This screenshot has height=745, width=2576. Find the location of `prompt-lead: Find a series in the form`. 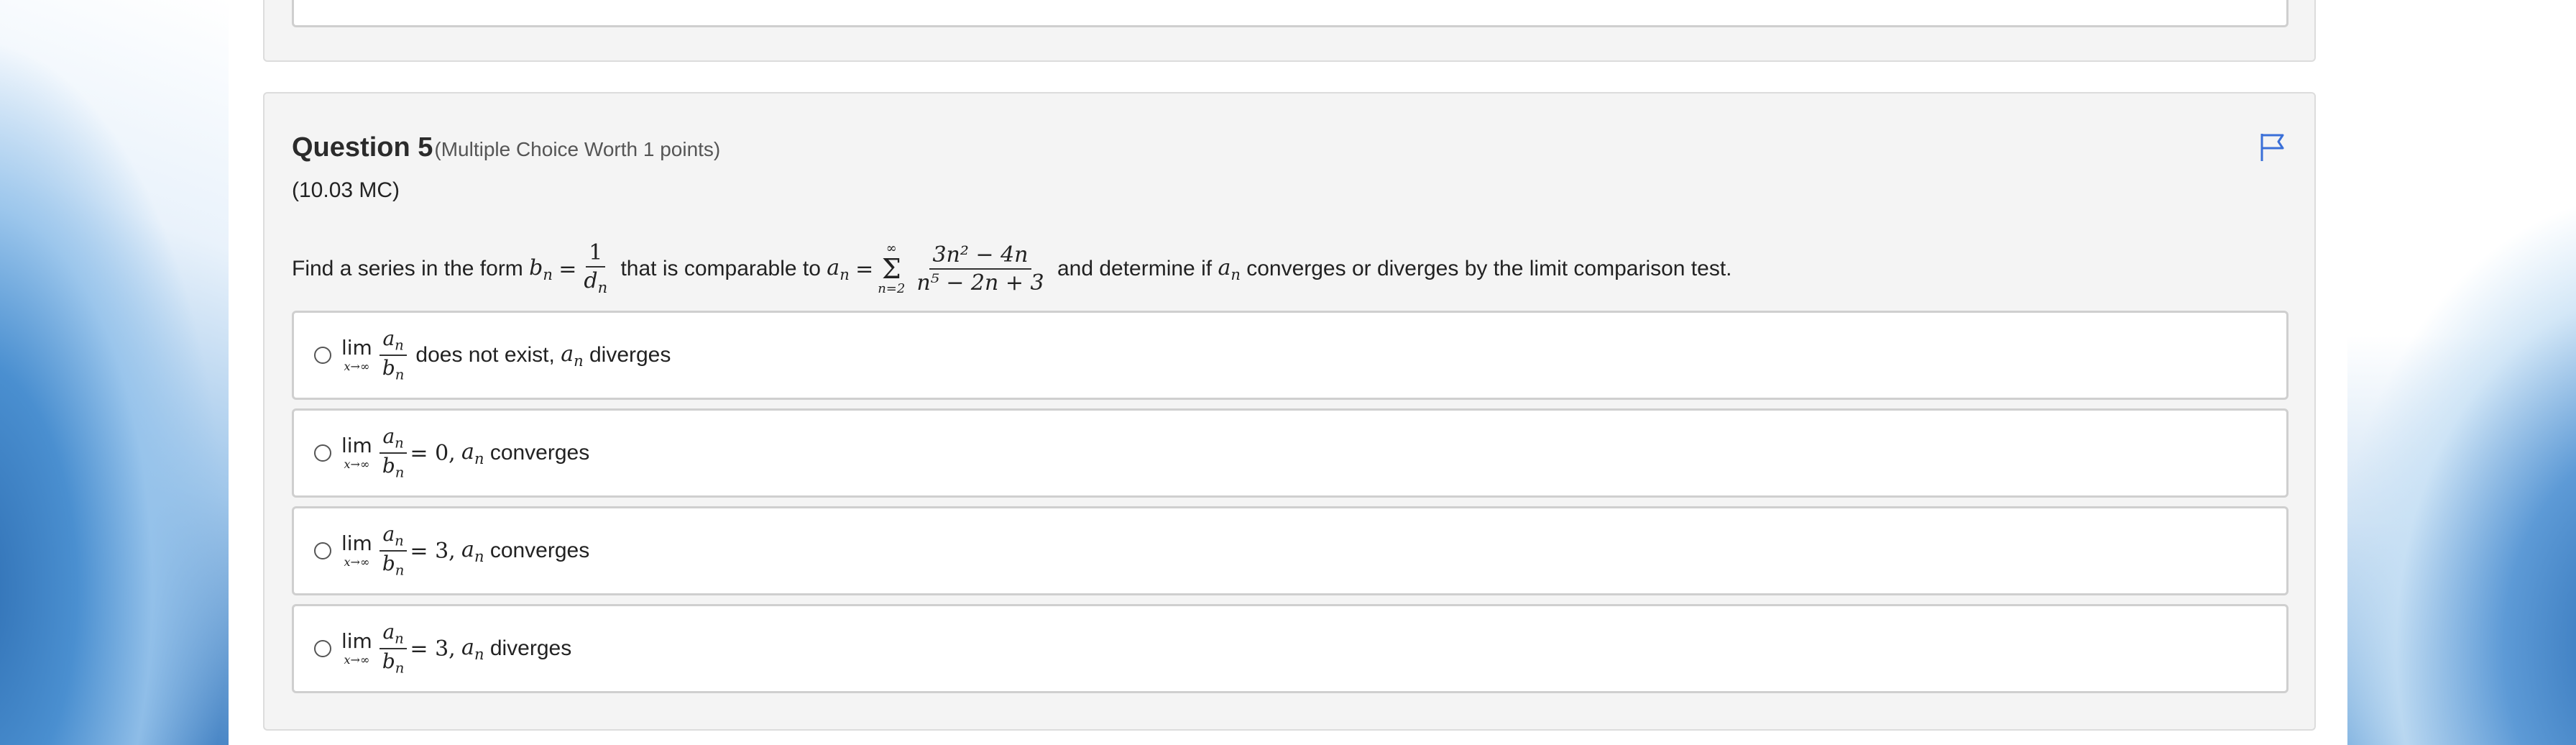

prompt-lead: Find a series in the form is located at coordinates (407, 268).